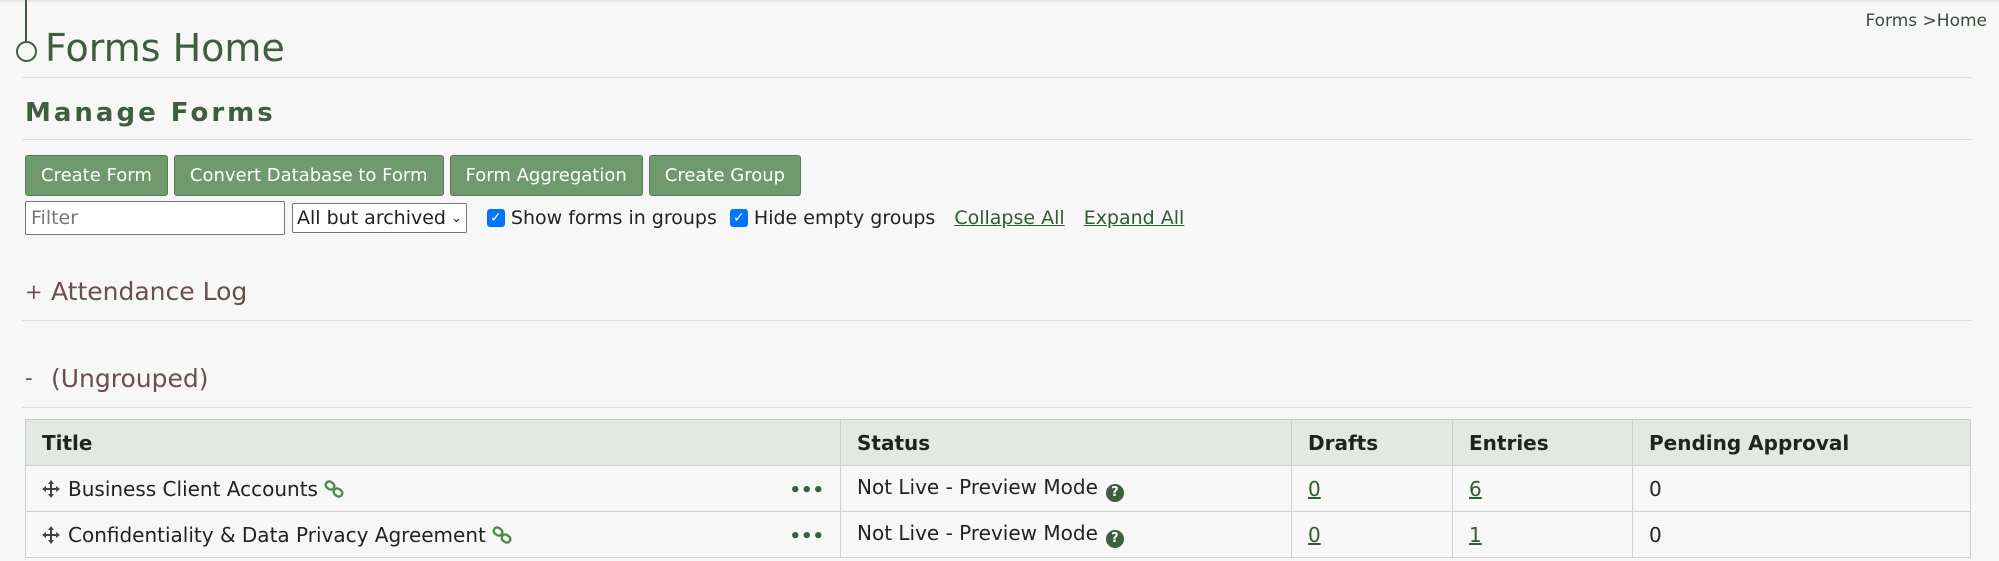 This screenshot has width=1999, height=561. What do you see at coordinates (193, 489) in the screenshot?
I see `form-title-link: Business Client Accounts` at bounding box center [193, 489].